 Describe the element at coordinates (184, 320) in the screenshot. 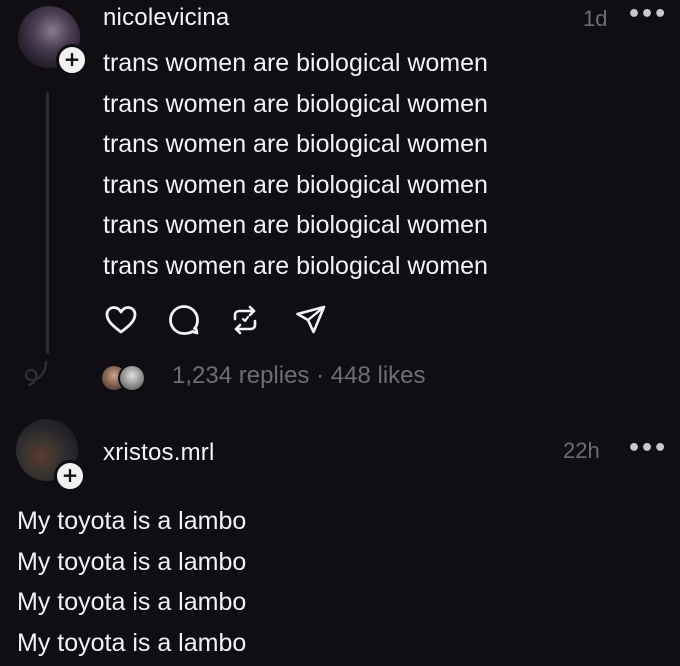

I see `comment-icon` at that location.